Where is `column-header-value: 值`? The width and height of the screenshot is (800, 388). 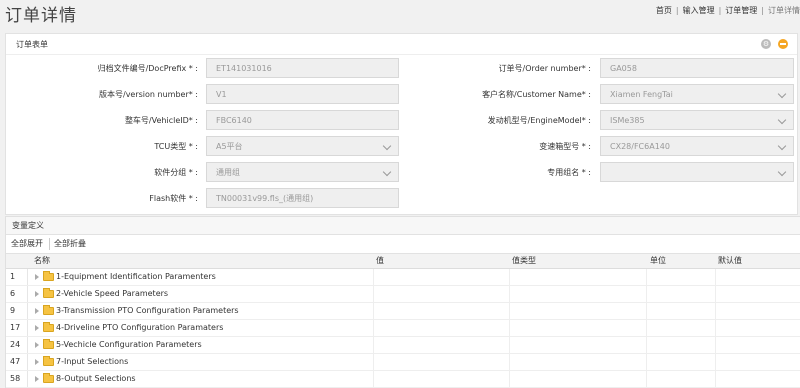
column-header-value: 值 is located at coordinates (380, 261).